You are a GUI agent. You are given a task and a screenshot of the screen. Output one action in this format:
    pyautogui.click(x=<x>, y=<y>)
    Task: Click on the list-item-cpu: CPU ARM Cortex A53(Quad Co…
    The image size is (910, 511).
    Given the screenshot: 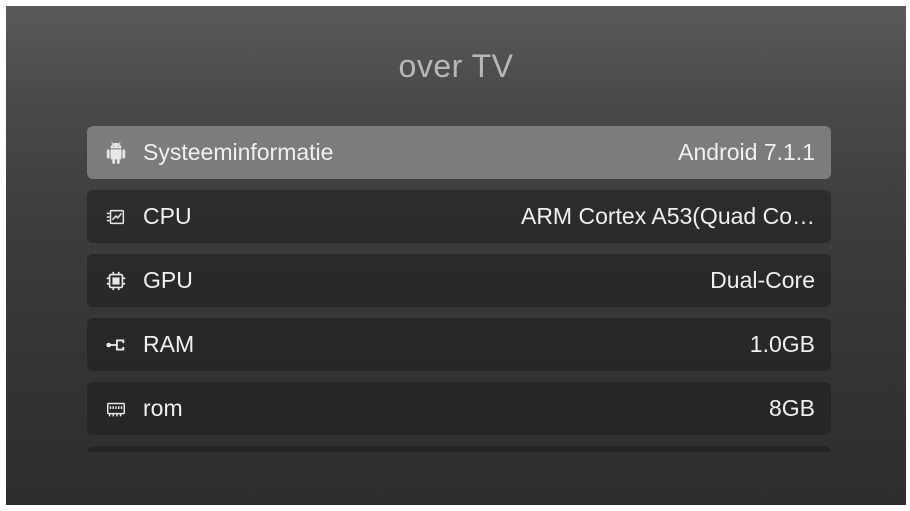 What is the action you would take?
    pyautogui.click(x=459, y=216)
    